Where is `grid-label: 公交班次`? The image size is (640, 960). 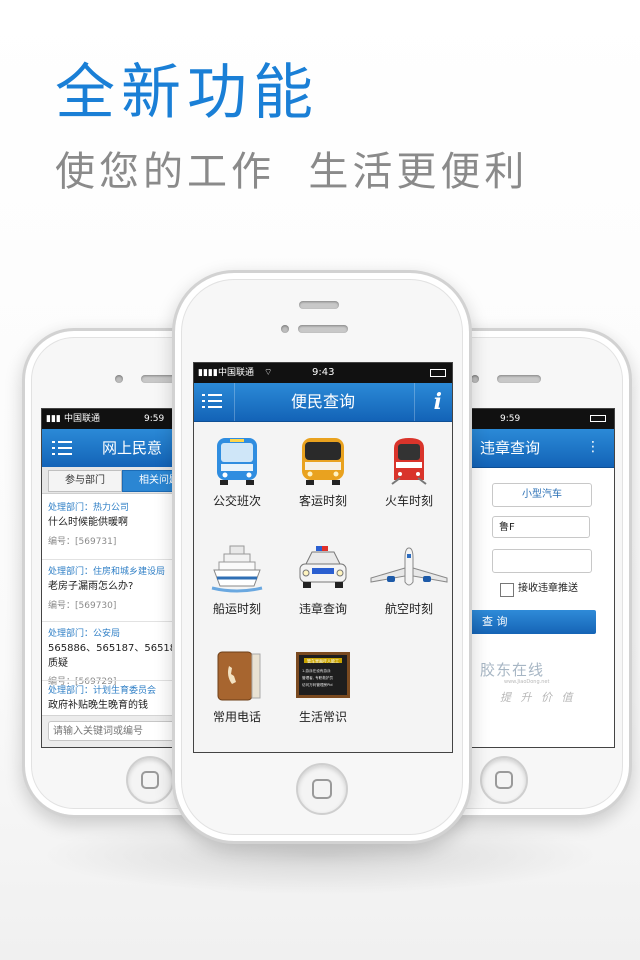 grid-label: 公交班次 is located at coordinates (236, 501).